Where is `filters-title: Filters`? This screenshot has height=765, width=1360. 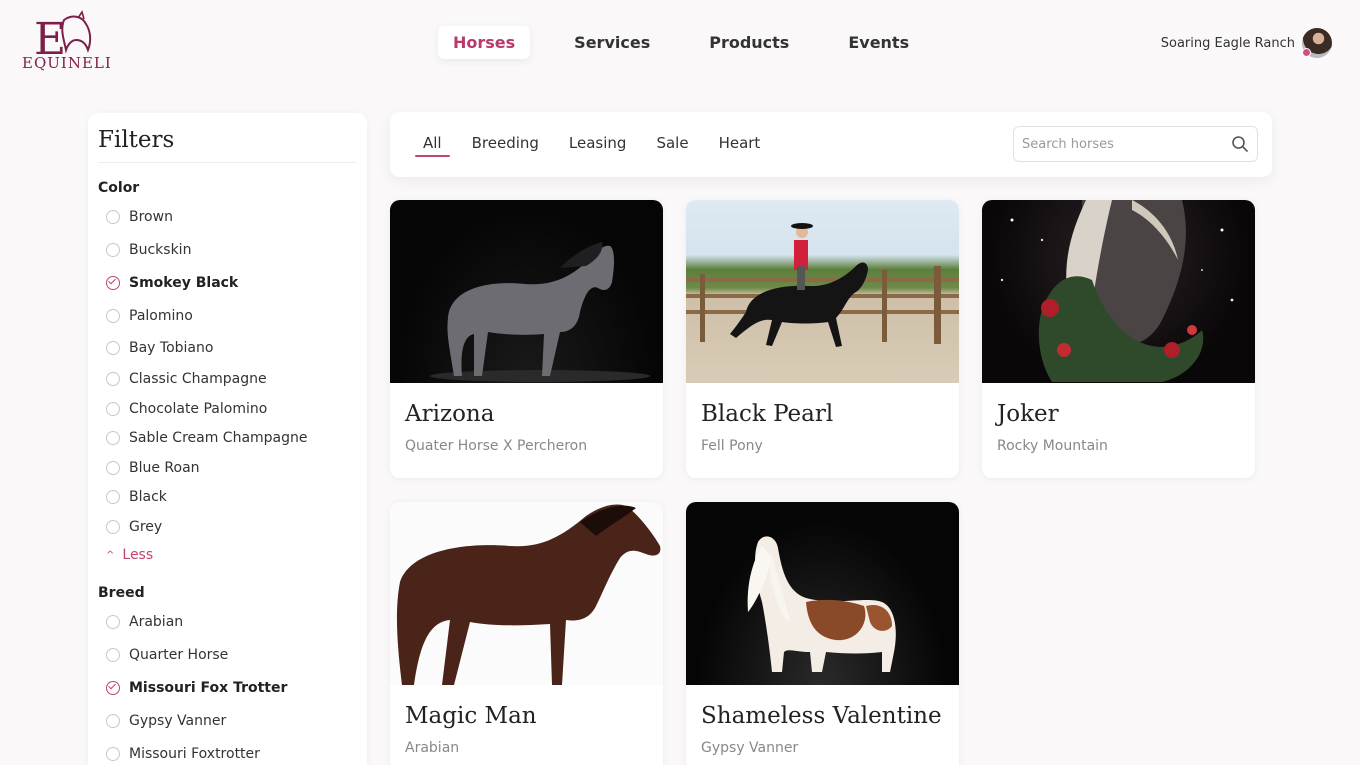
filters-title: Filters is located at coordinates (227, 145).